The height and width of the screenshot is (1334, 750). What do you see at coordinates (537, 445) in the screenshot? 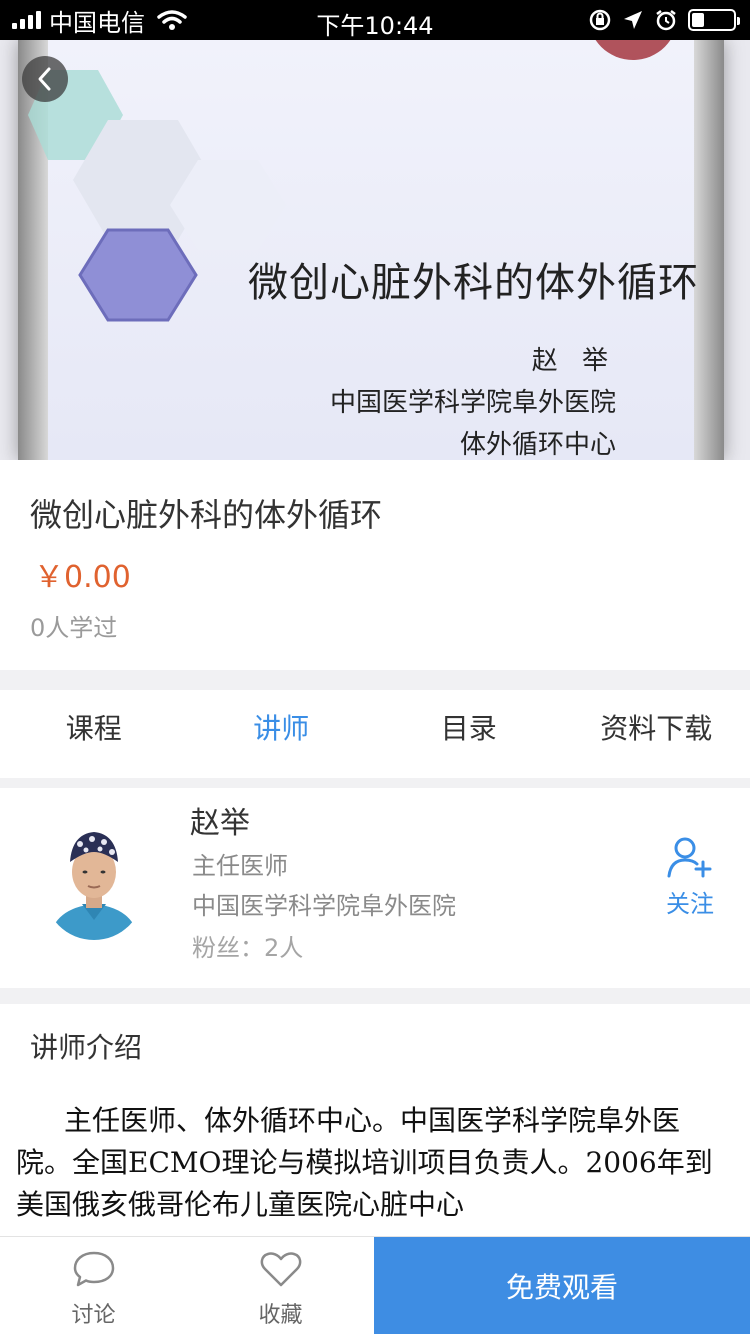
I see `slide-department: 体外循环中心` at bounding box center [537, 445].